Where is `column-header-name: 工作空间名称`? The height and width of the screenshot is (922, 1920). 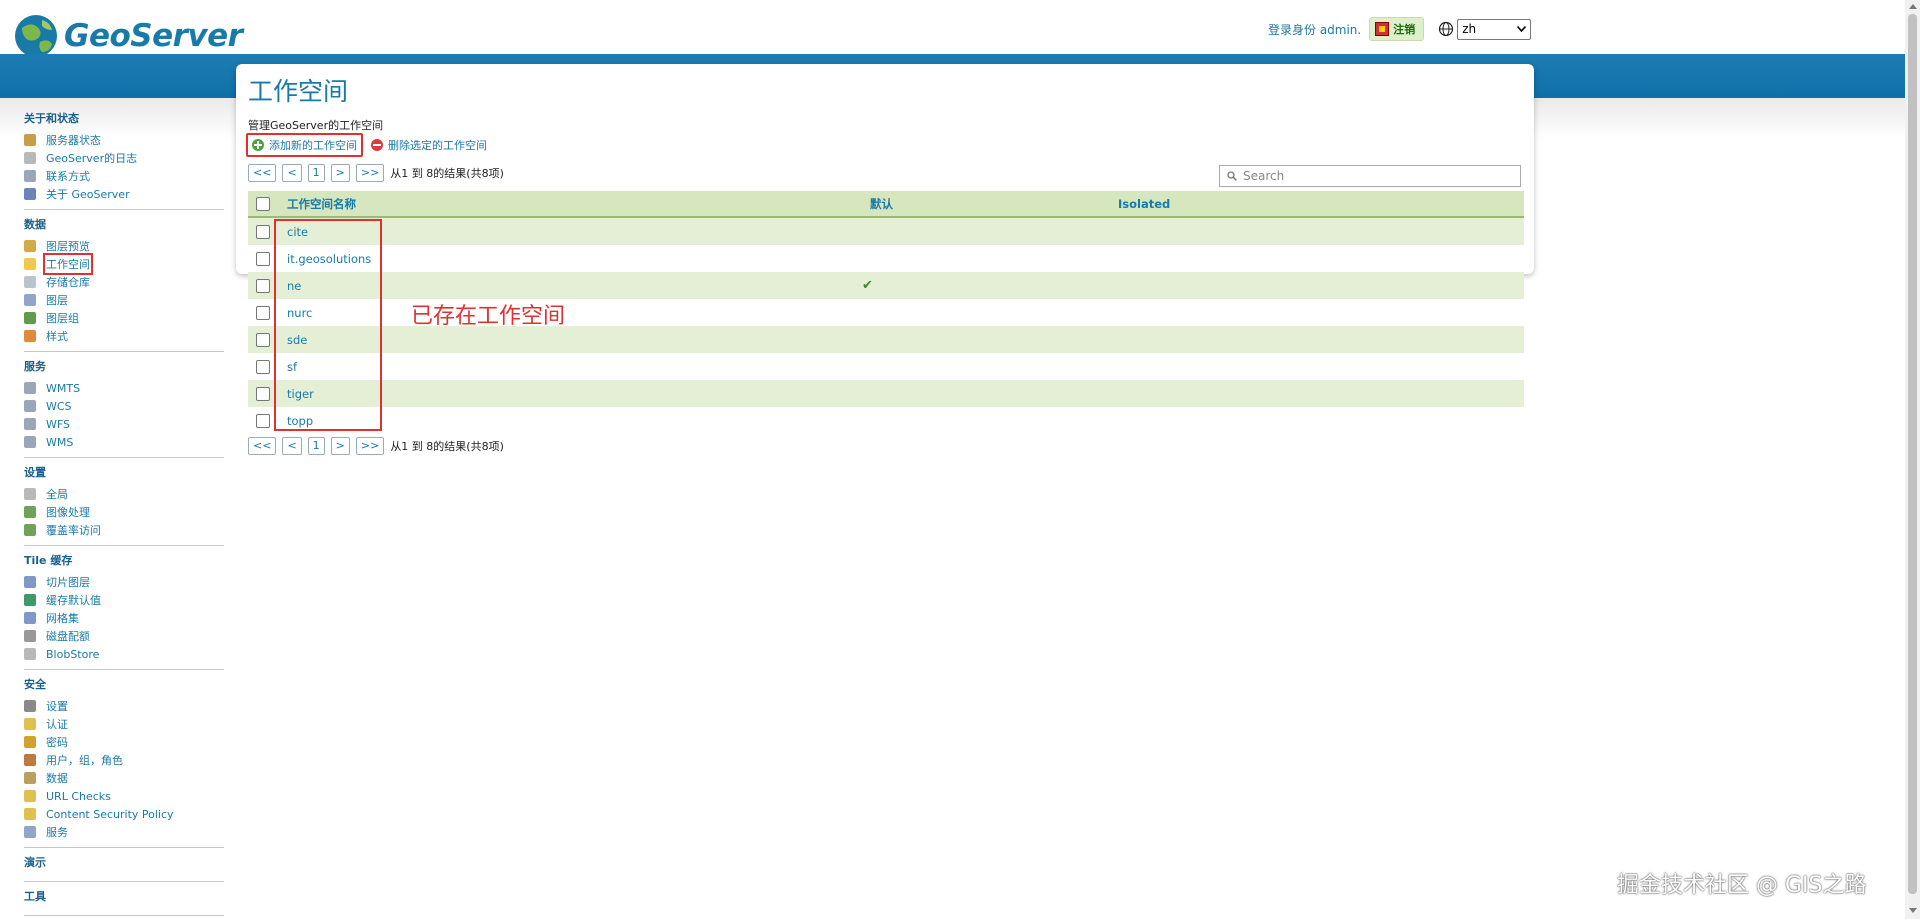
column-header-name: 工作空间名称 is located at coordinates (578, 204).